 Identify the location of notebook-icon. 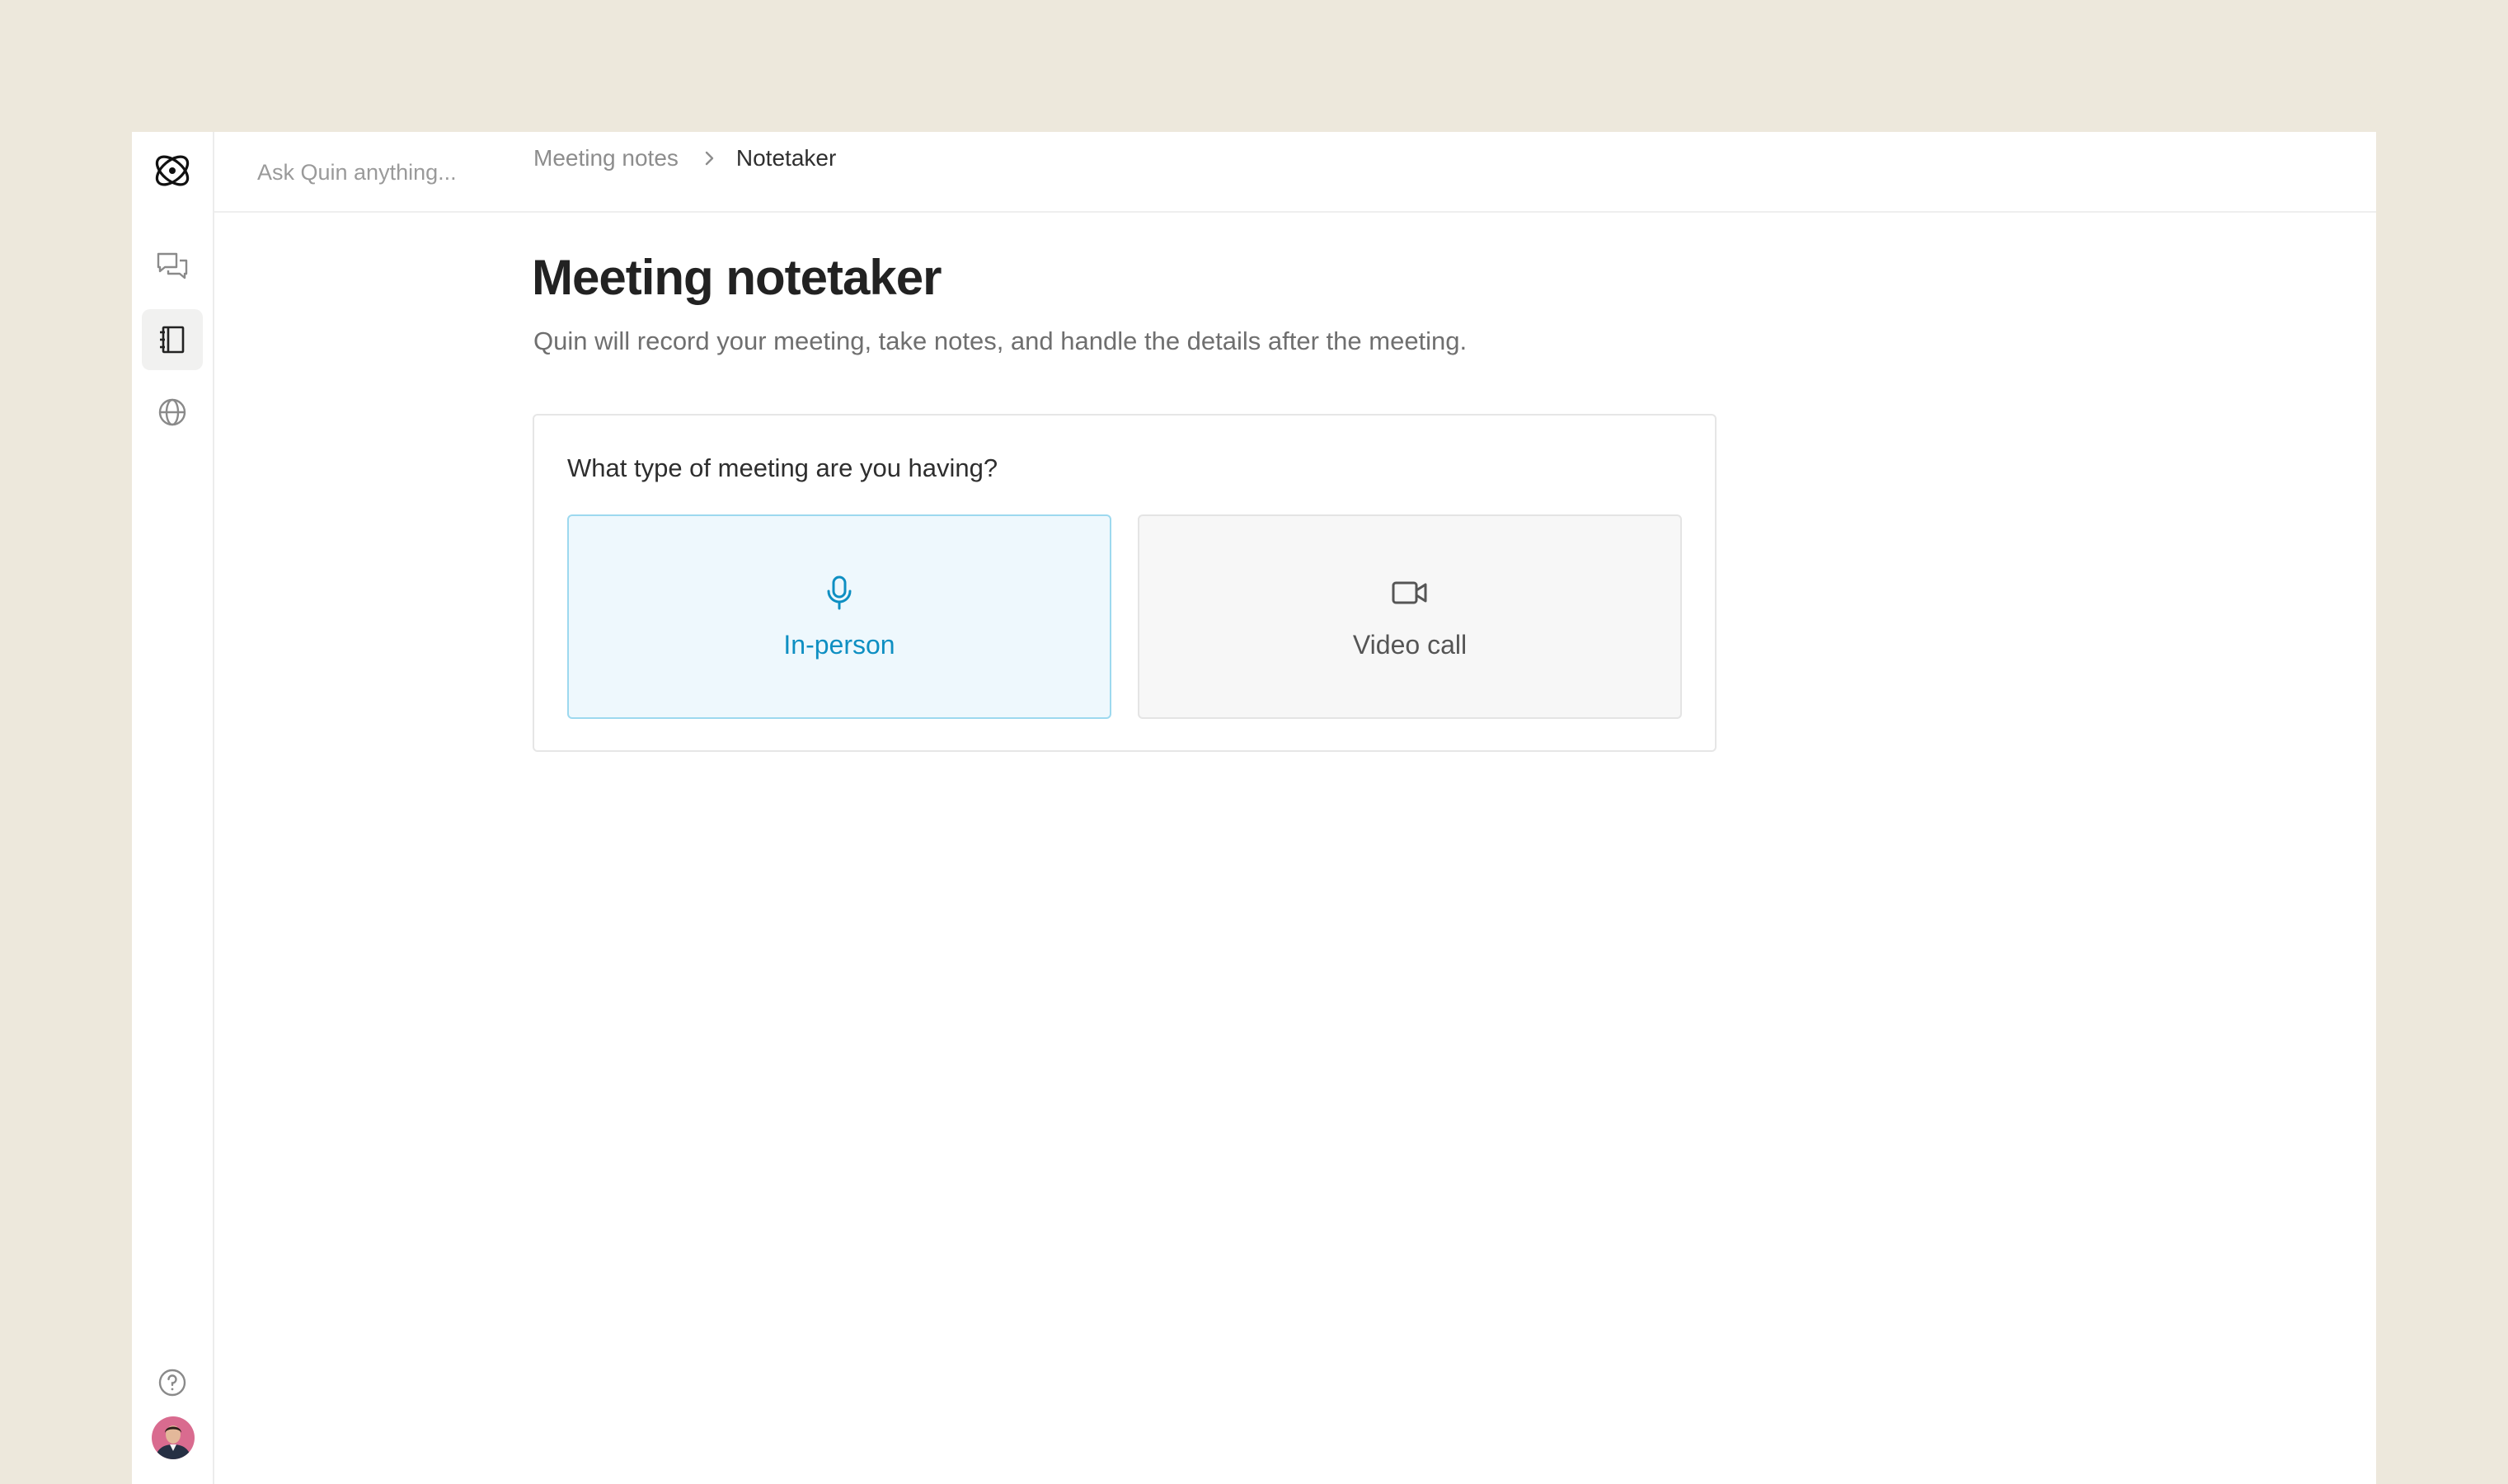
(172, 340).